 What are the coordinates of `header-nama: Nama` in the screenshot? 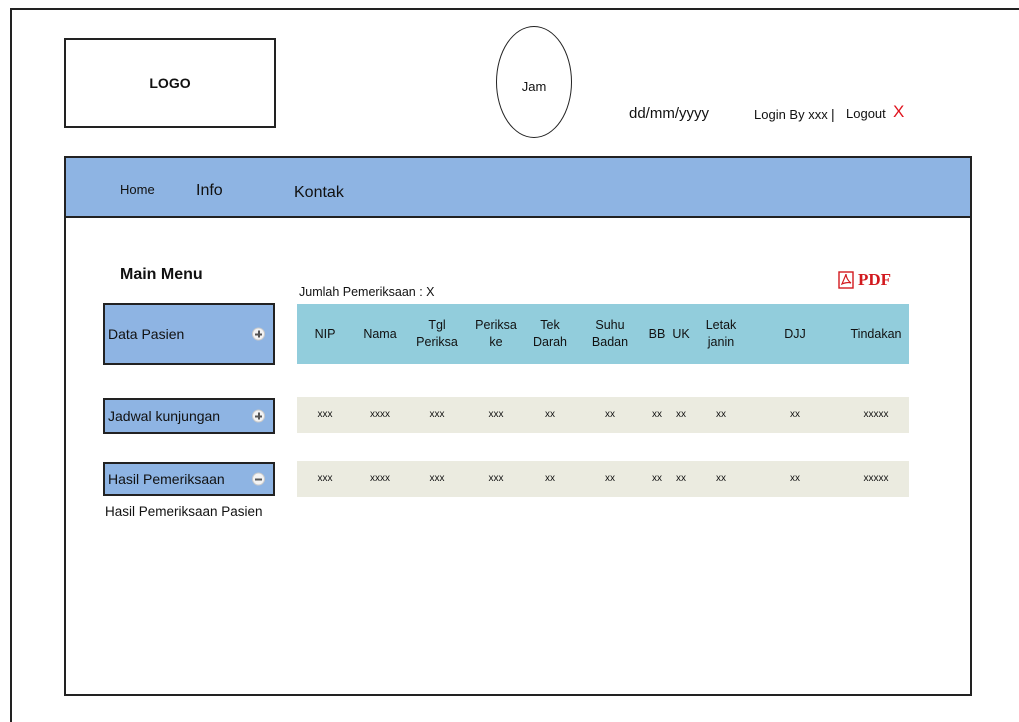 It's located at (380, 333).